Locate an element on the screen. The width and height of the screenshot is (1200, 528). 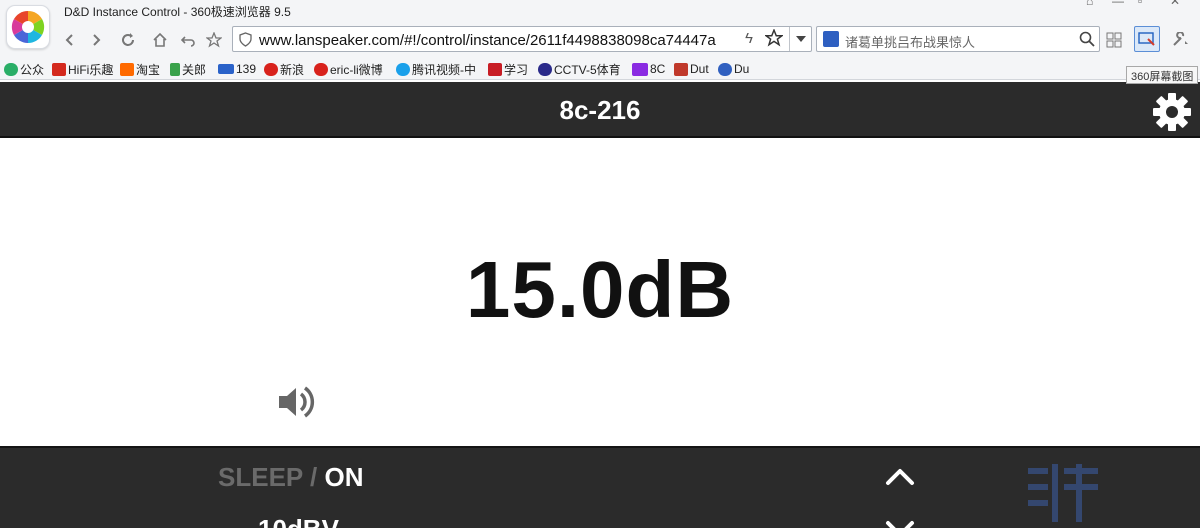
sleep-toggle: SLEEP / ON is located at coordinates (290, 477).